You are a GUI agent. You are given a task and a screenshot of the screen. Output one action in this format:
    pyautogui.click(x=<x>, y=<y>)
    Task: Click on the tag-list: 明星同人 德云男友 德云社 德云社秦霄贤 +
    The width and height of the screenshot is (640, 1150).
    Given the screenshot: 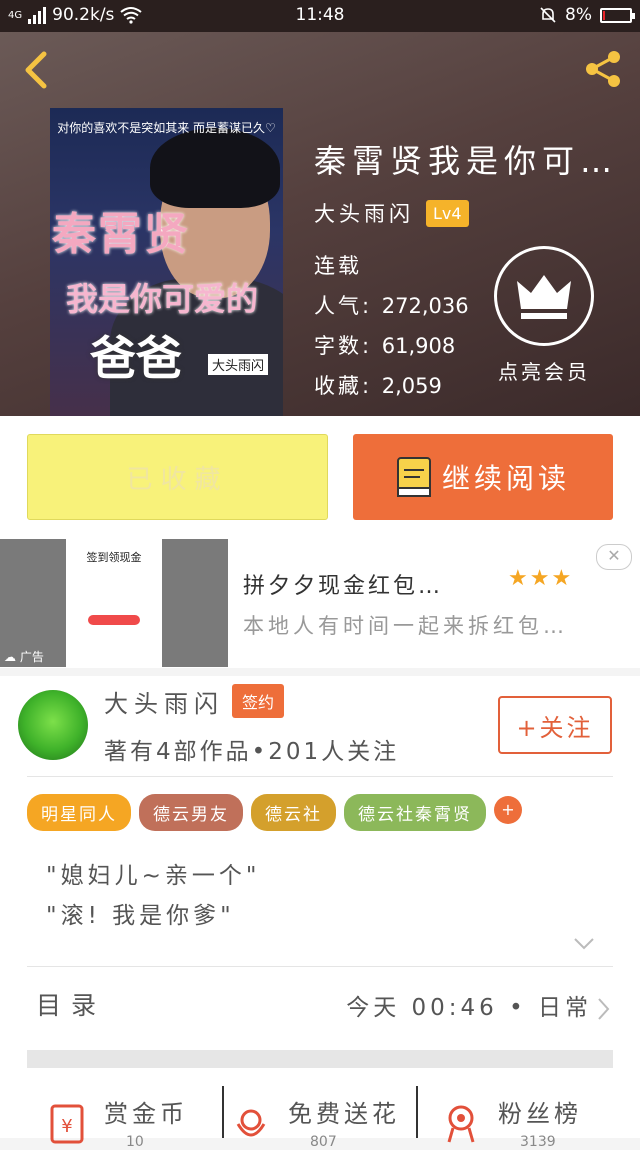 What is the action you would take?
    pyautogui.click(x=274, y=812)
    